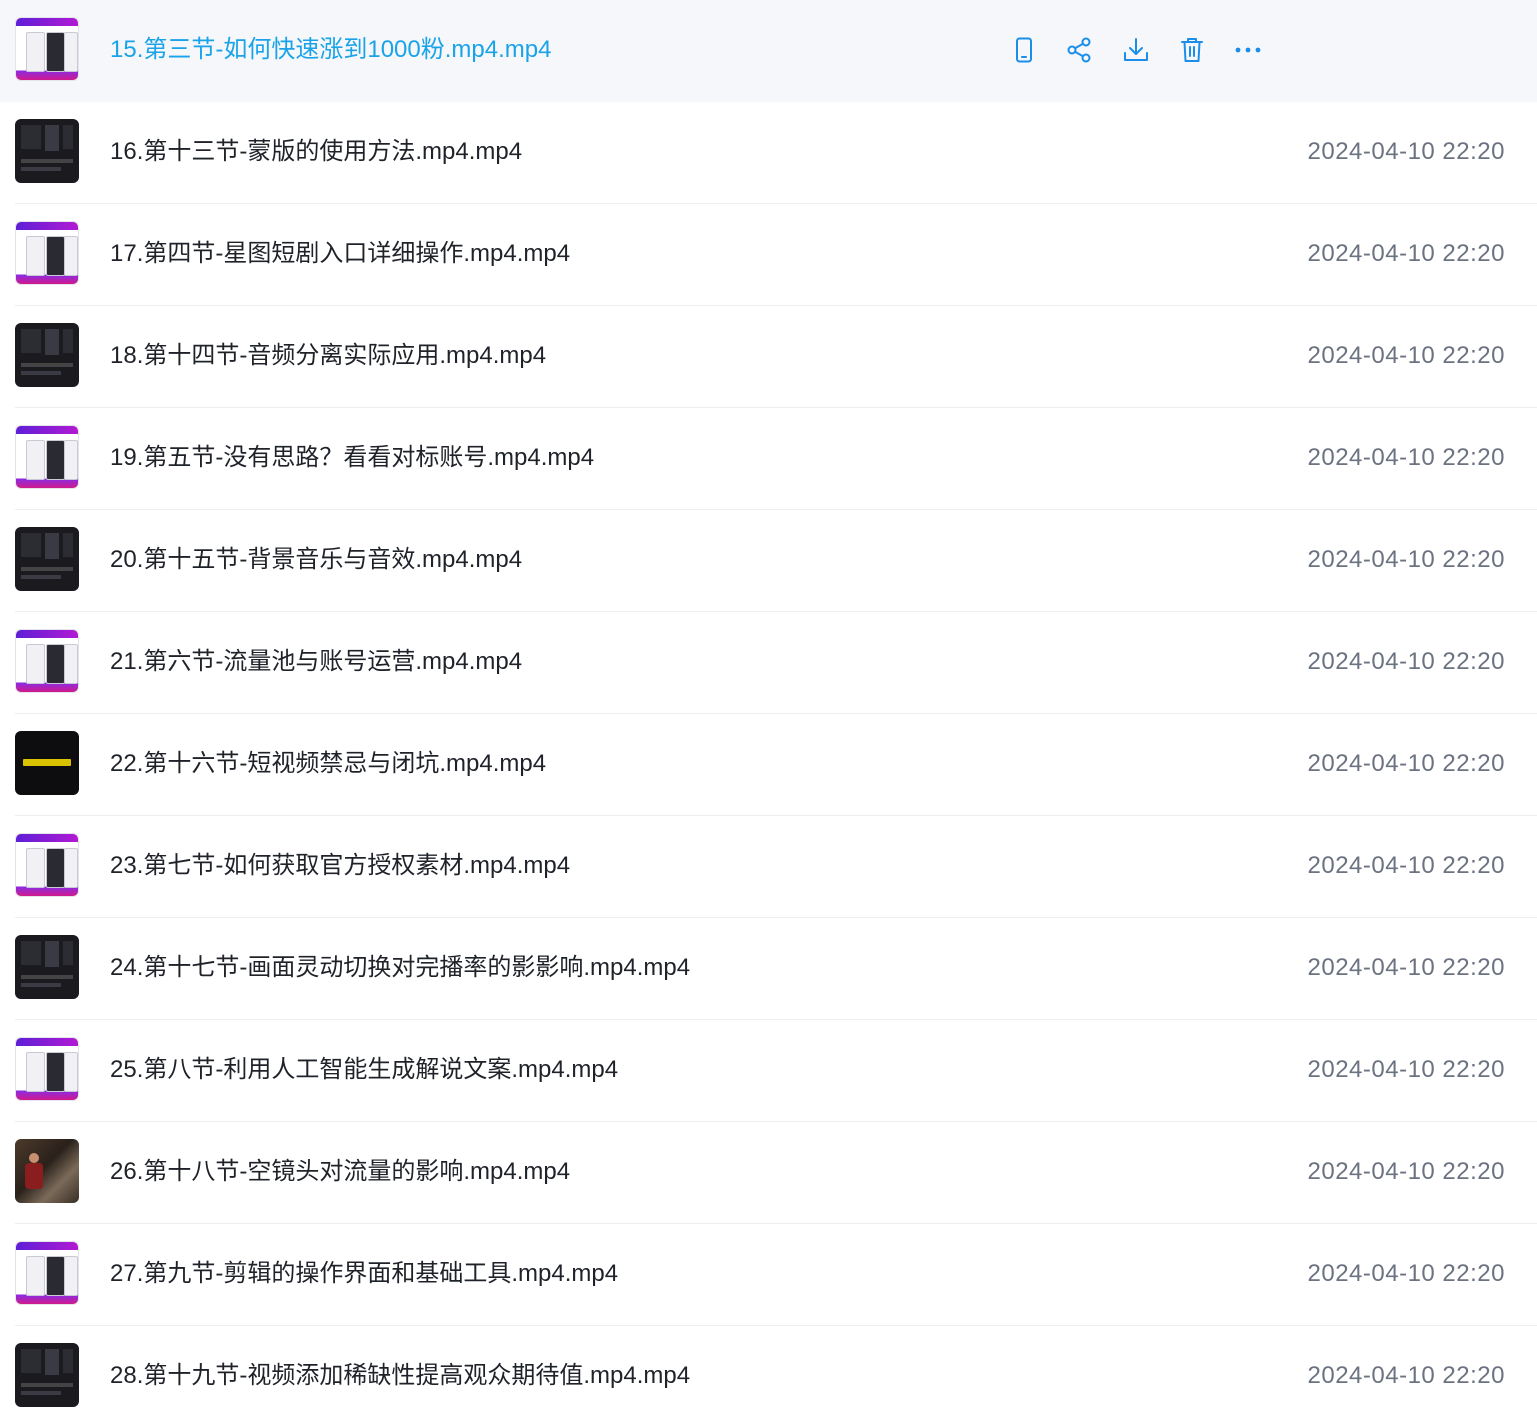  I want to click on more-icon, so click(1248, 50).